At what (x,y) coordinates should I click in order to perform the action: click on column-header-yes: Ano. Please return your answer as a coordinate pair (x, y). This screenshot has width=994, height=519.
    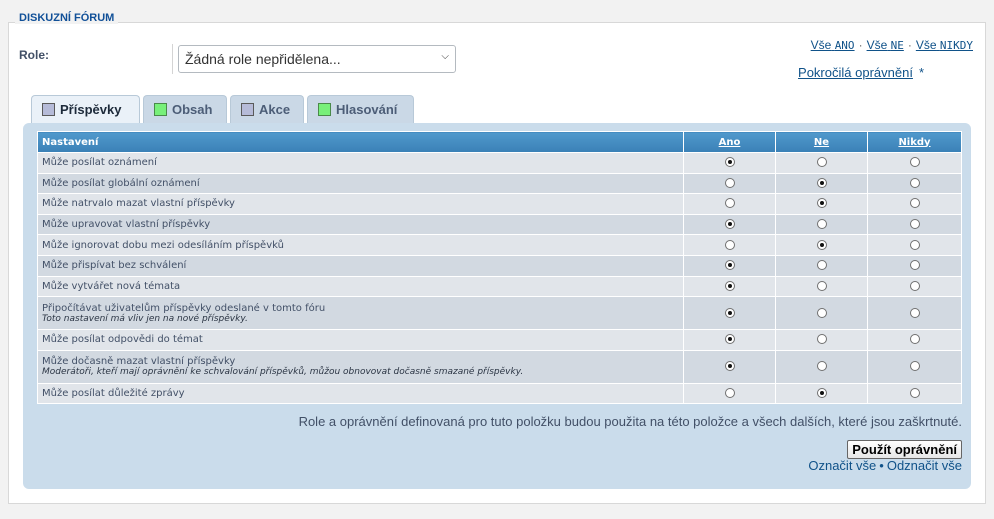
    Looking at the image, I should click on (729, 142).